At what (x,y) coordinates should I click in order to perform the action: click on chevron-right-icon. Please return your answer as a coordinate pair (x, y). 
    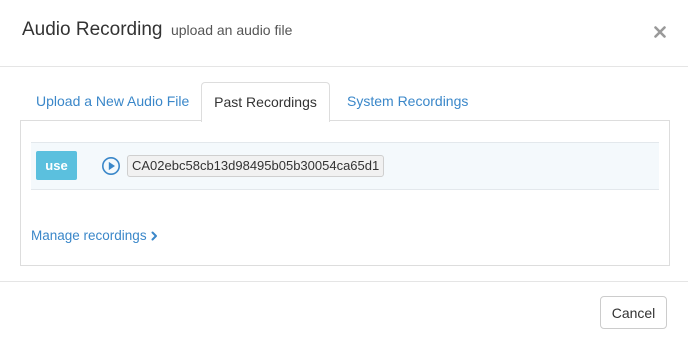
    Looking at the image, I should click on (154, 236).